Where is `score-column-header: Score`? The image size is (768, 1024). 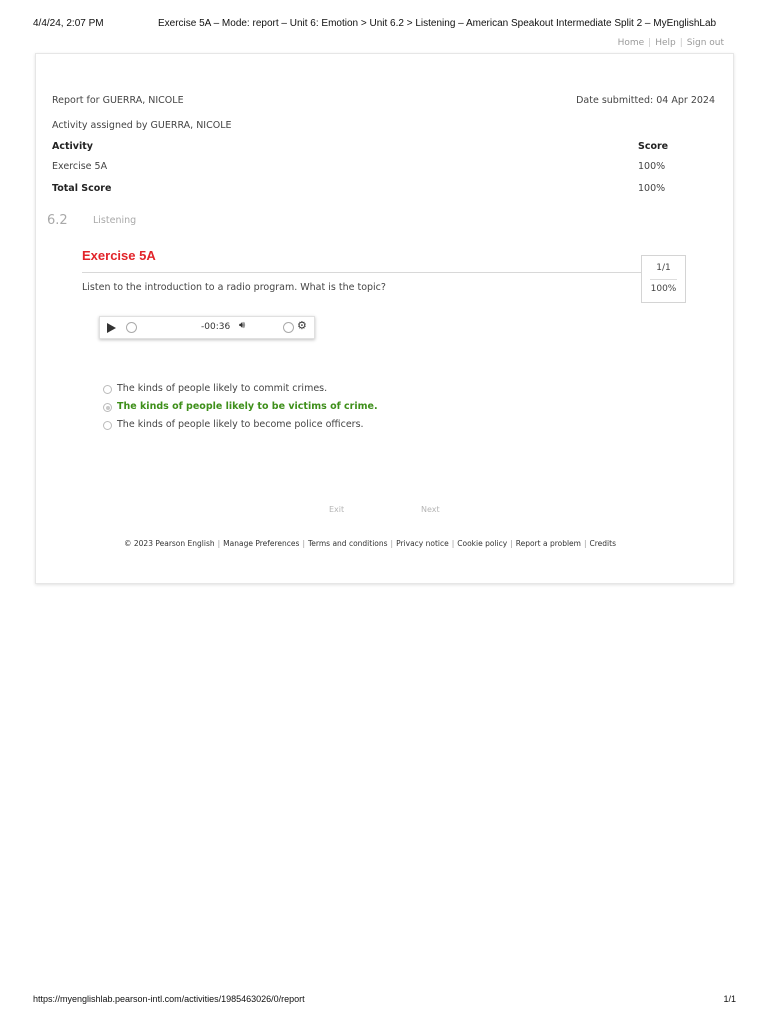 score-column-header: Score is located at coordinates (653, 146).